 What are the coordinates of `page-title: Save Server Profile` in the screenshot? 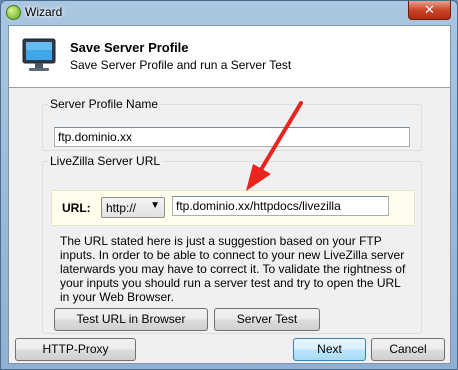 It's located at (129, 47).